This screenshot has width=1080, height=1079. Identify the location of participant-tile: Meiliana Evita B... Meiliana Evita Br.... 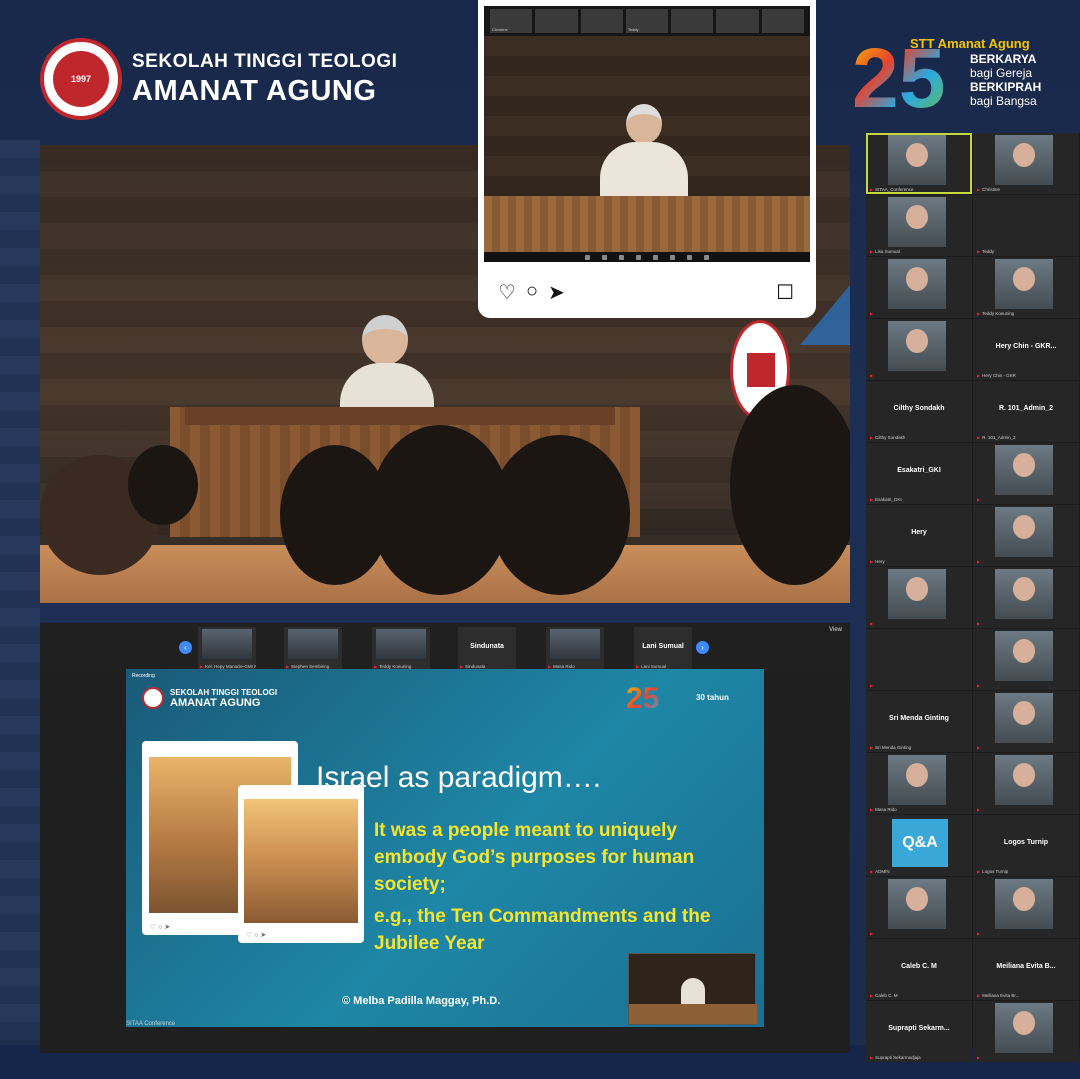
(1026, 969).